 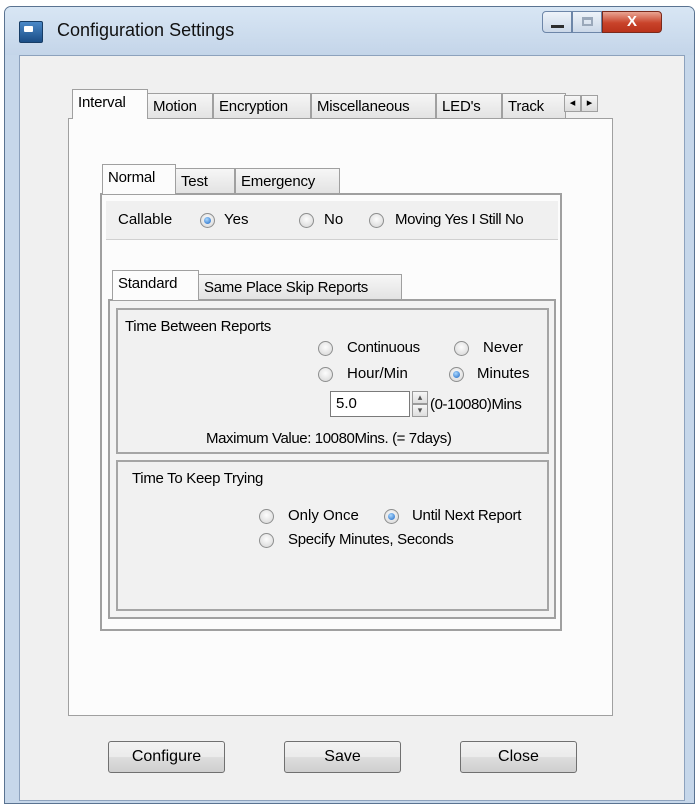 I want to click on maximize-icon, so click(x=587, y=21).